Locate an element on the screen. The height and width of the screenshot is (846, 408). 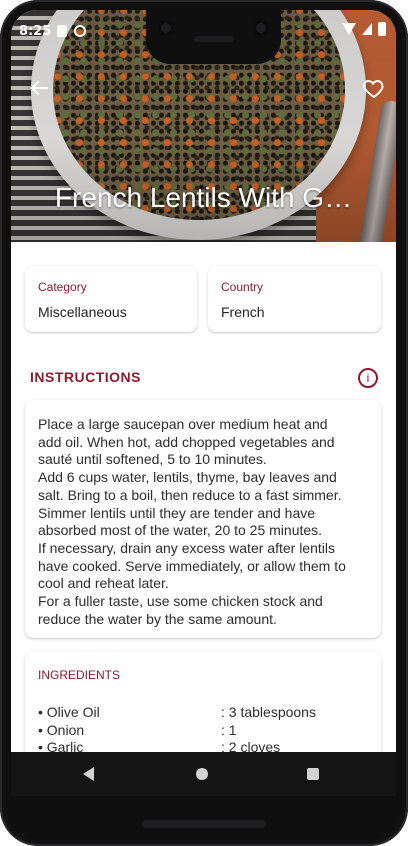
nav-back-icon is located at coordinates (88, 774).